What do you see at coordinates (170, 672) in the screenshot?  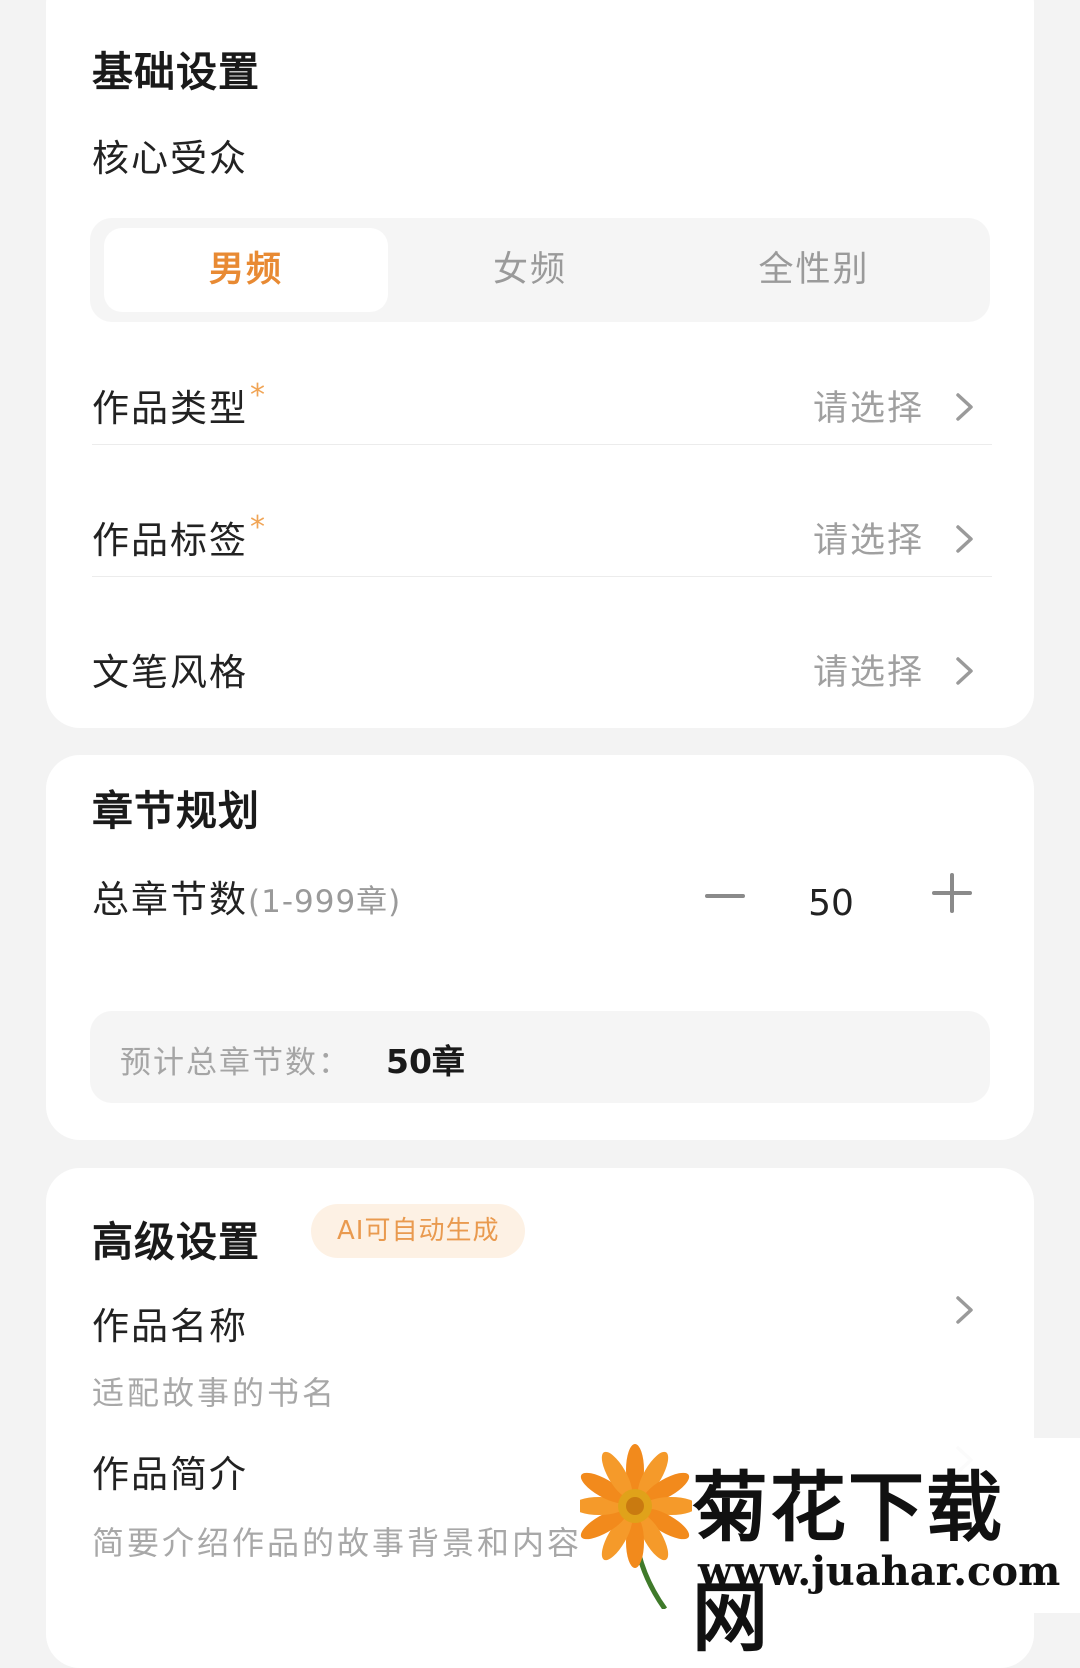 I see `writing-style-label: 文笔风格` at bounding box center [170, 672].